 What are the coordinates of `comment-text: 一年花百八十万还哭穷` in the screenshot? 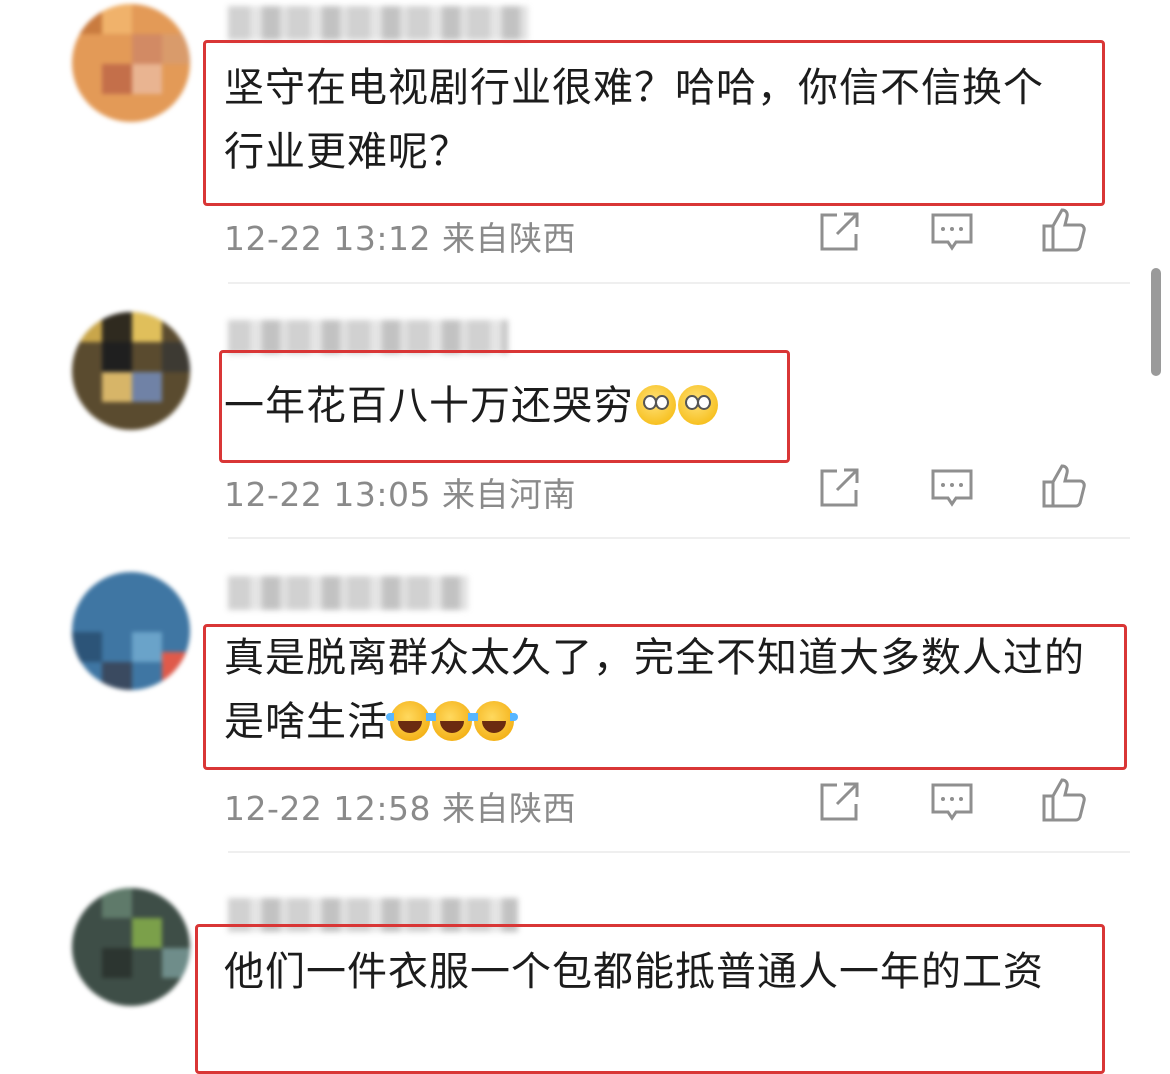 It's located at (504, 406).